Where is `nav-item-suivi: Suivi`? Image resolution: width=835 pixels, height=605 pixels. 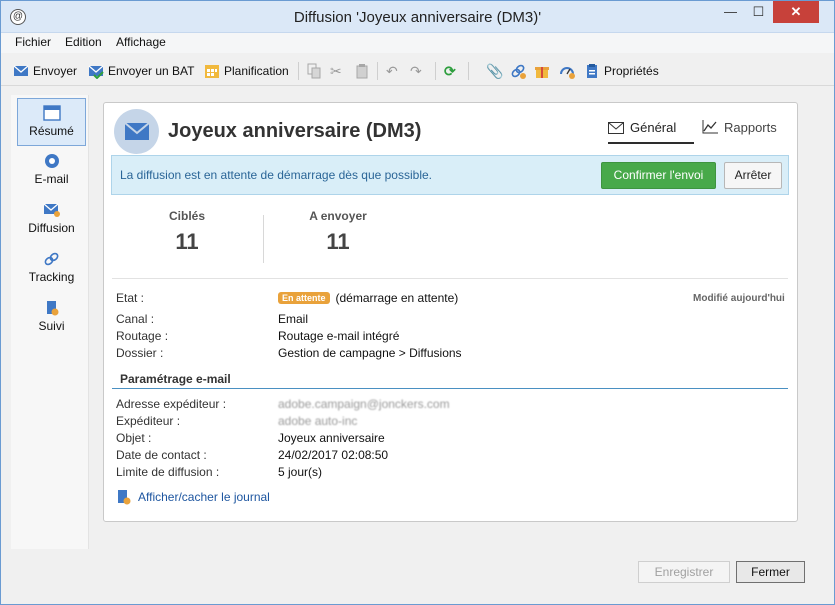
nav-item-suivi: Suivi is located at coordinates (51, 318).